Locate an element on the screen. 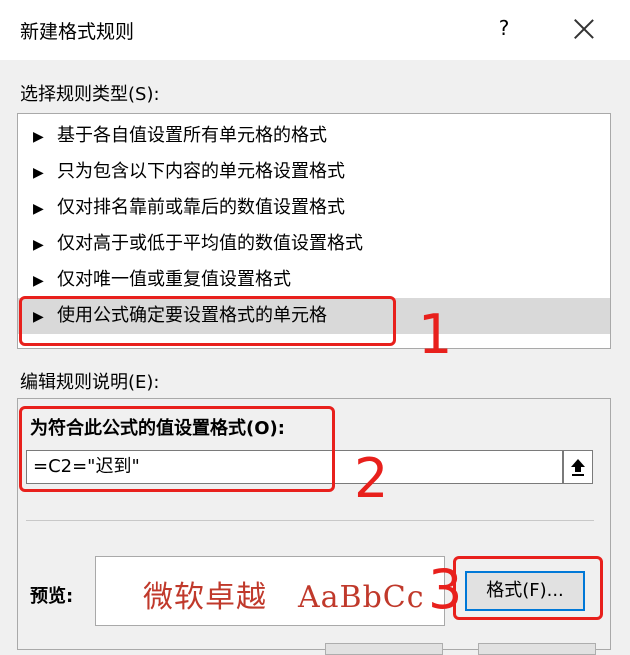  rule-item-label: 只为包含以下内容的单元格设置格式 is located at coordinates (201, 171).